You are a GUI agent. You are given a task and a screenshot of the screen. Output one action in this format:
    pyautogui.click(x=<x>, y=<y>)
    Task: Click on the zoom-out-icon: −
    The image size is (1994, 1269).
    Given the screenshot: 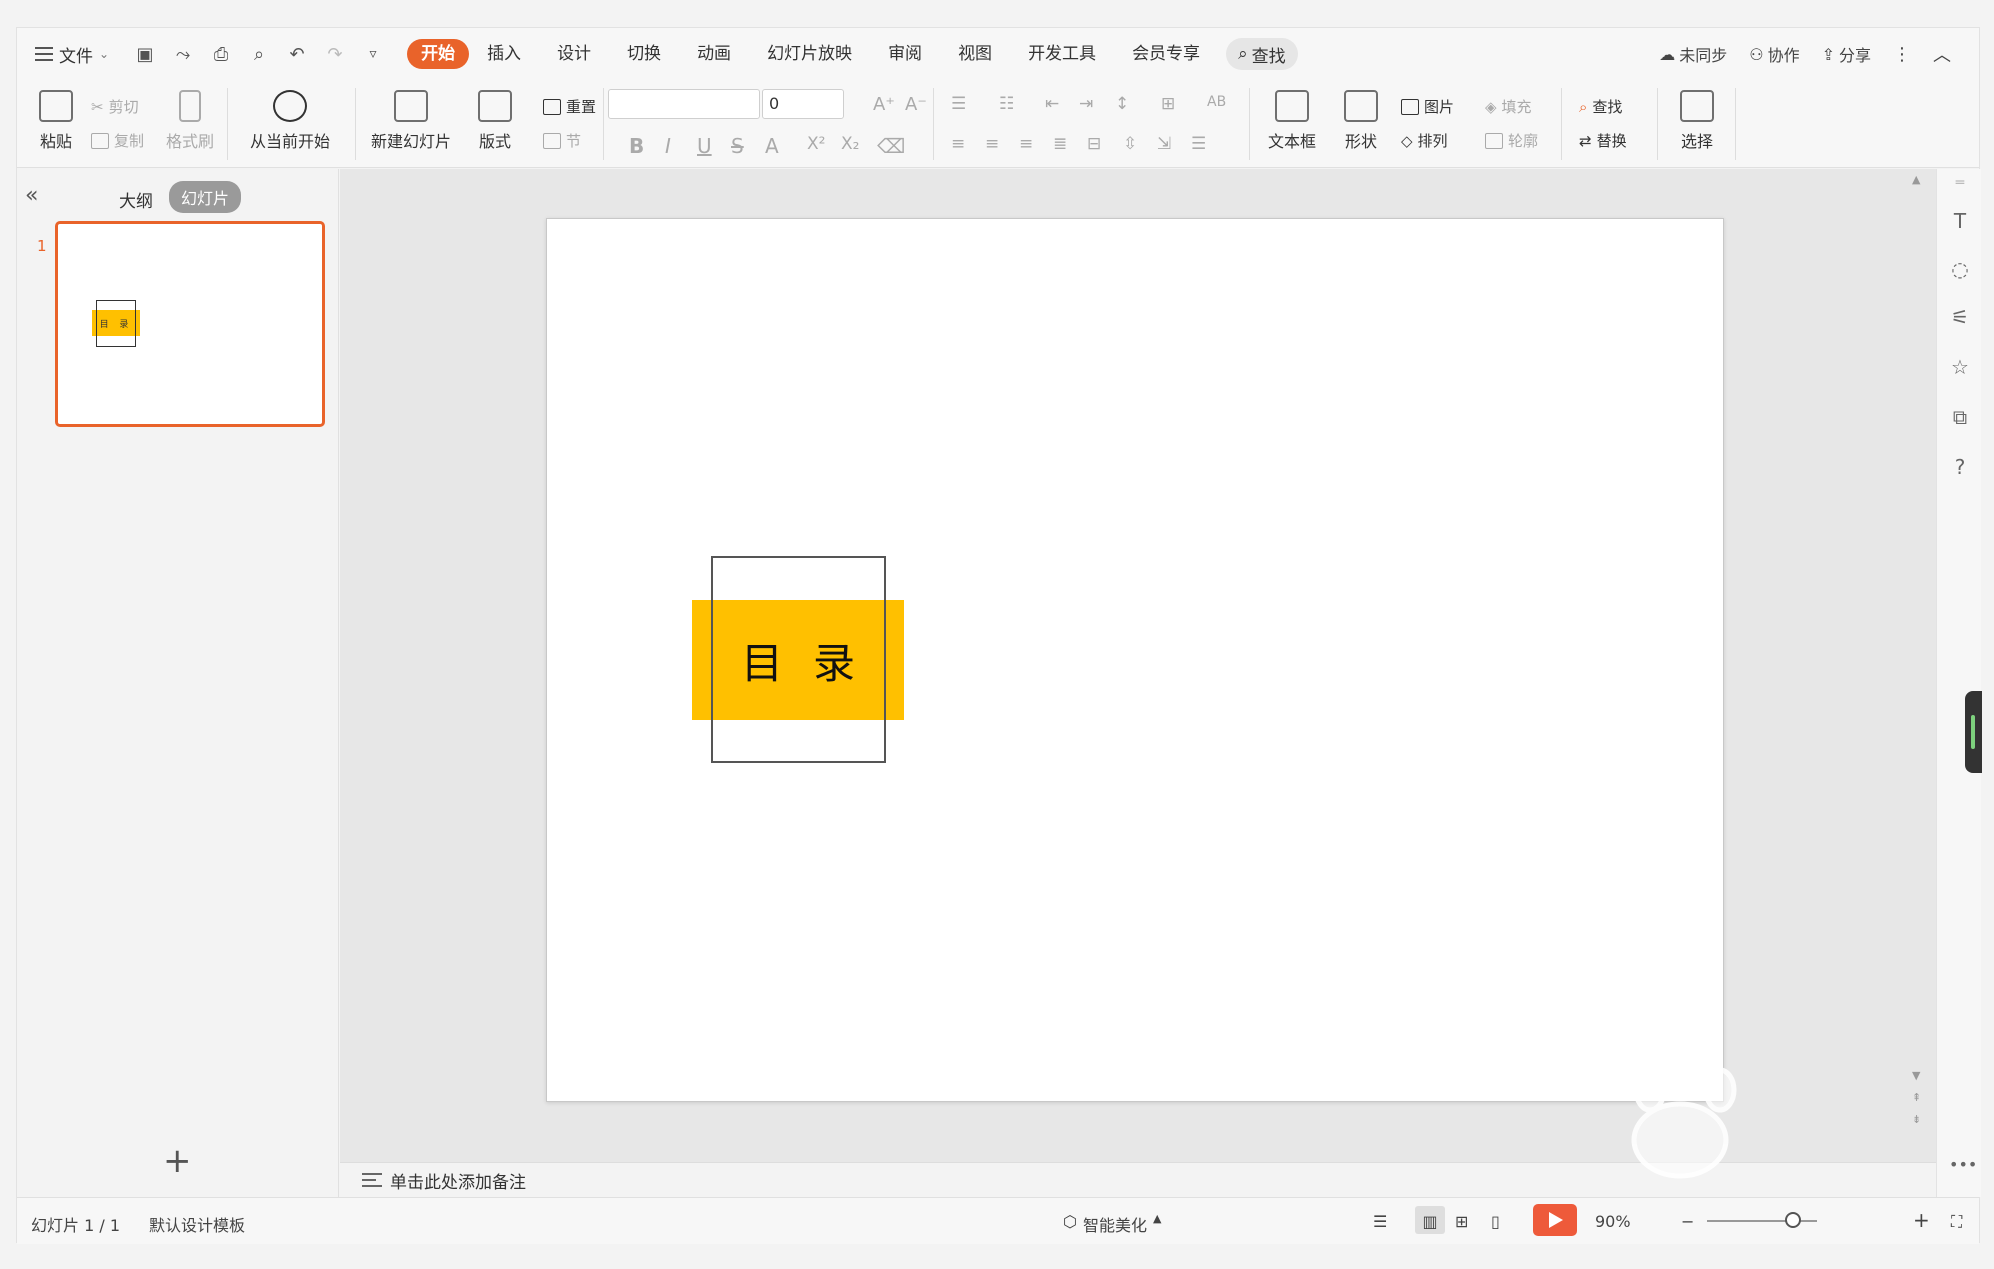 What is the action you would take?
    pyautogui.click(x=1687, y=1221)
    